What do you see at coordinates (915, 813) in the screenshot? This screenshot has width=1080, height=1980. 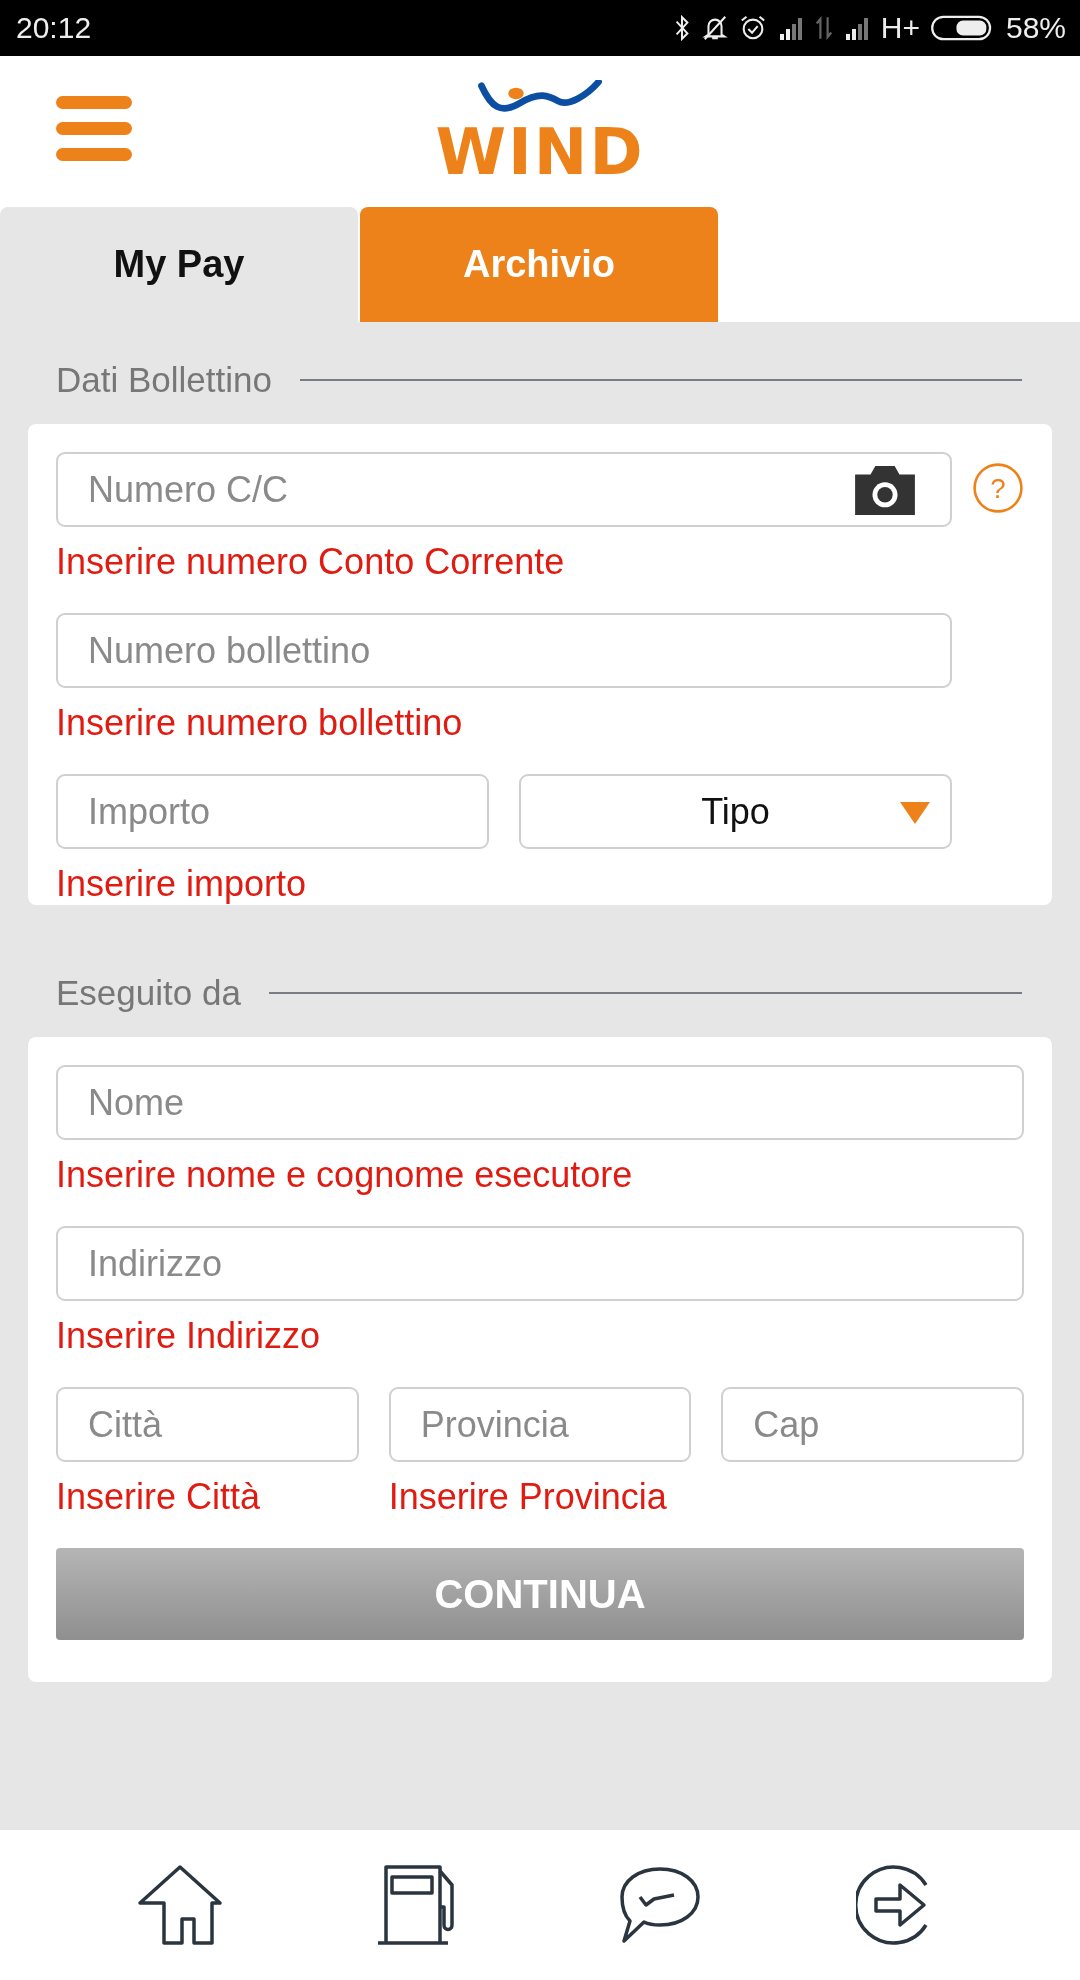 I see `dropdown-arrow-icon` at bounding box center [915, 813].